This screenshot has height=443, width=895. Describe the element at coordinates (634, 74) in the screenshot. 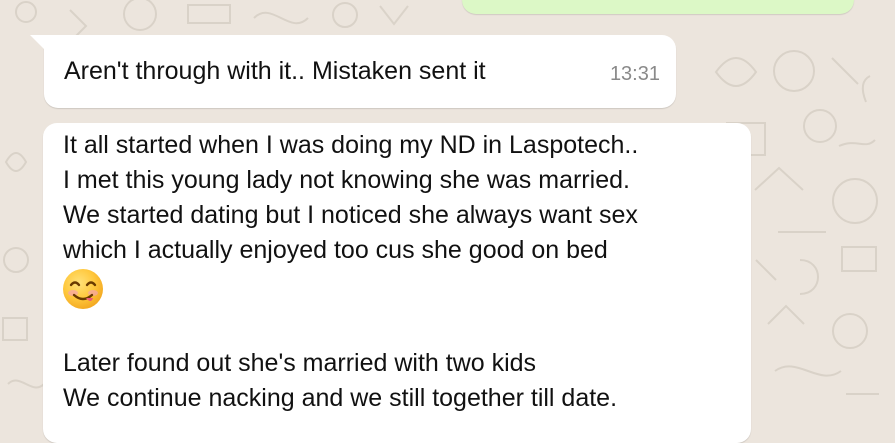

I see `message-timestamp: 13:31` at that location.